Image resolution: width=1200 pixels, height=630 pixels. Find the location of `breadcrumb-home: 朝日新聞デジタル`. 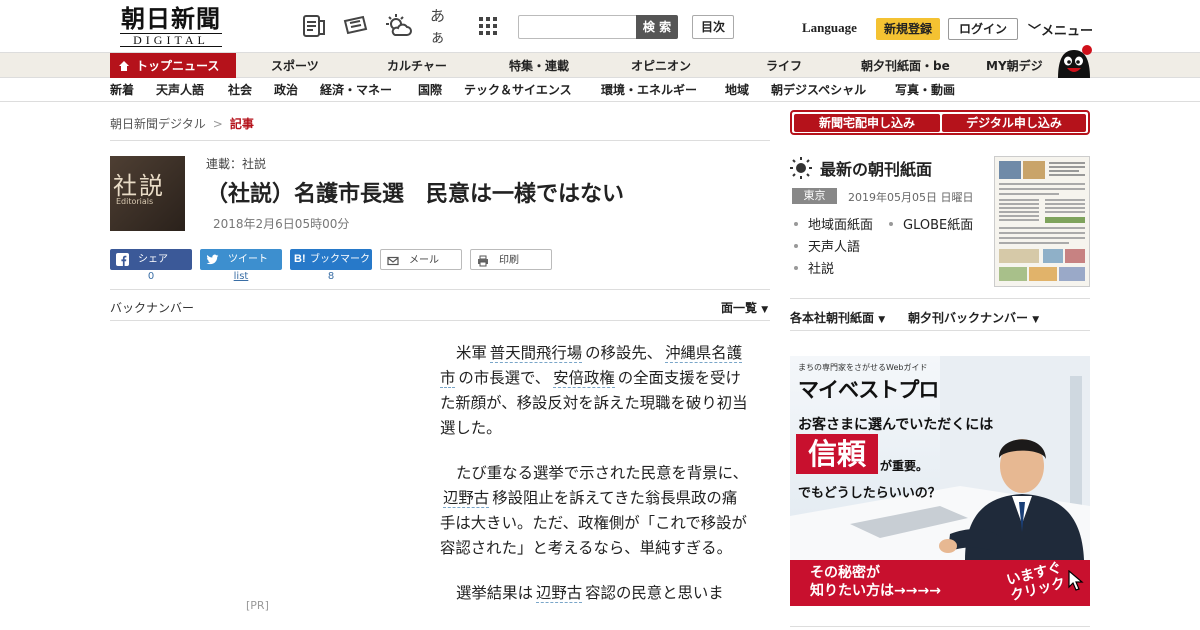

breadcrumb-home: 朝日新聞デジタル is located at coordinates (158, 124).